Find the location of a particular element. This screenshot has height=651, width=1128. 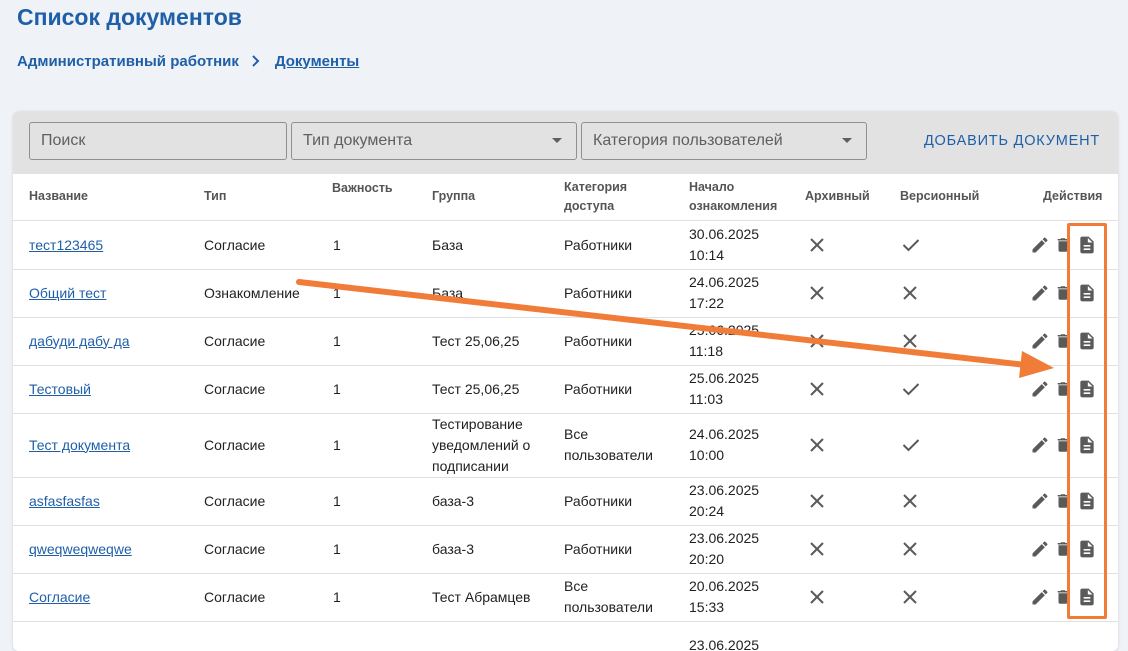

start-date: 23.06.2025 is located at coordinates (724, 490).